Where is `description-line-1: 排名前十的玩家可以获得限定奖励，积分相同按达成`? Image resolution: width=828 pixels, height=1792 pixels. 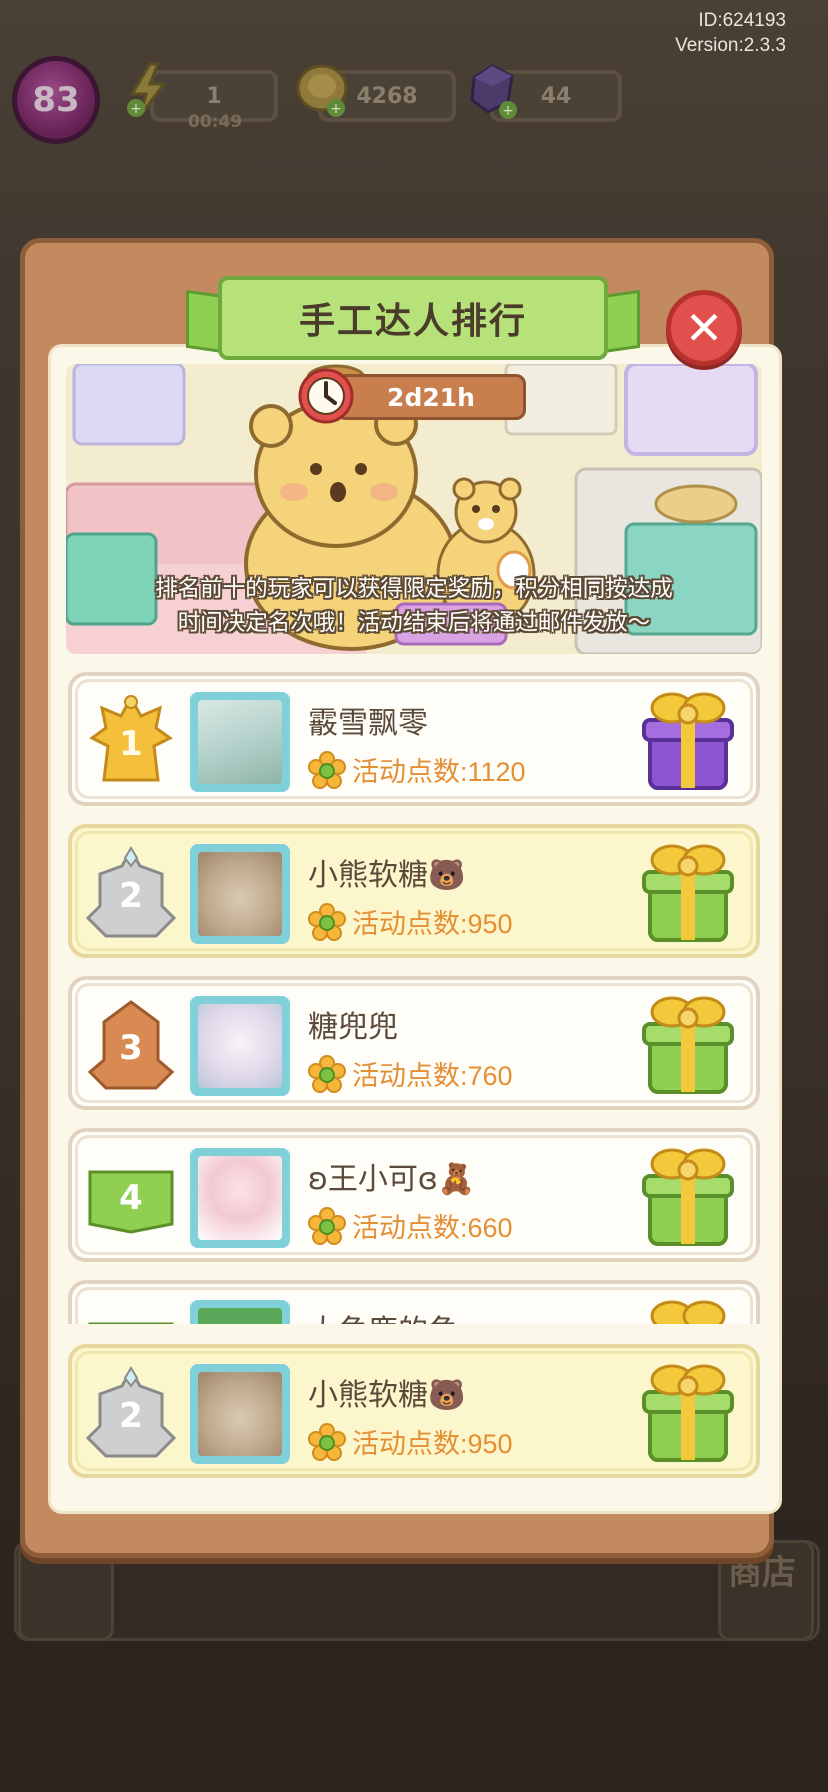
description-line-1: 排名前十的玩家可以获得限定奖励，积分相同按达成 is located at coordinates (414, 589).